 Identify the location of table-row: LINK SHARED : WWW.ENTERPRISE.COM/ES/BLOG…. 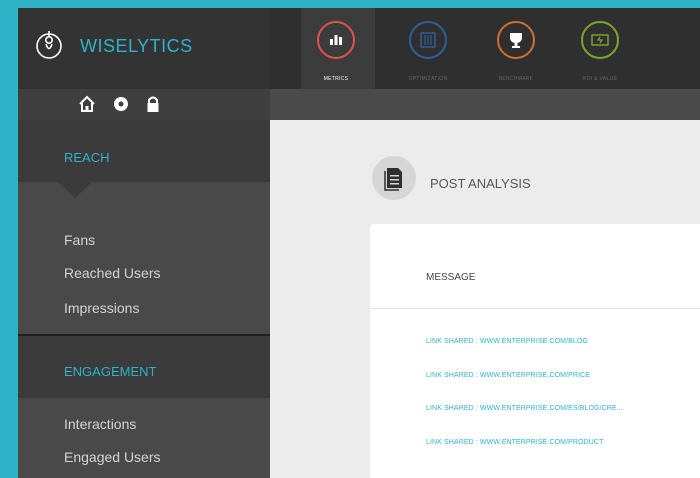
(524, 408).